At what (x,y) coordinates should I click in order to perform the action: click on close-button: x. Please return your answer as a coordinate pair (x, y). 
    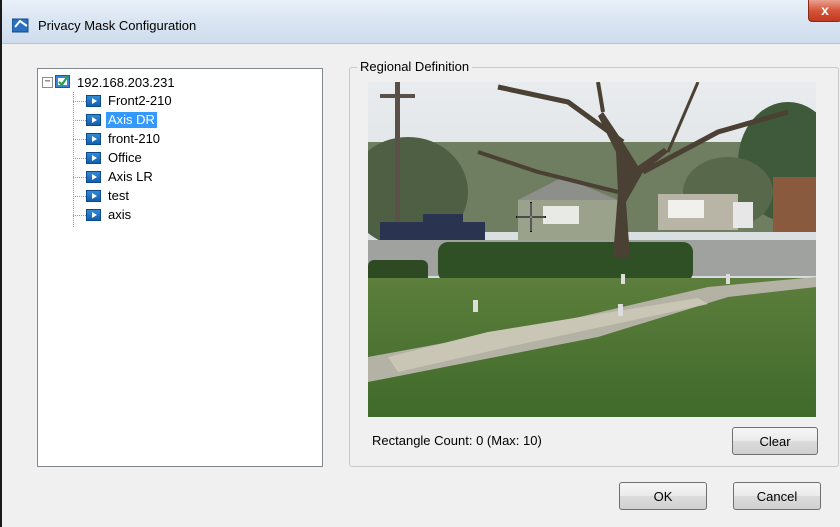
    Looking at the image, I should click on (824, 11).